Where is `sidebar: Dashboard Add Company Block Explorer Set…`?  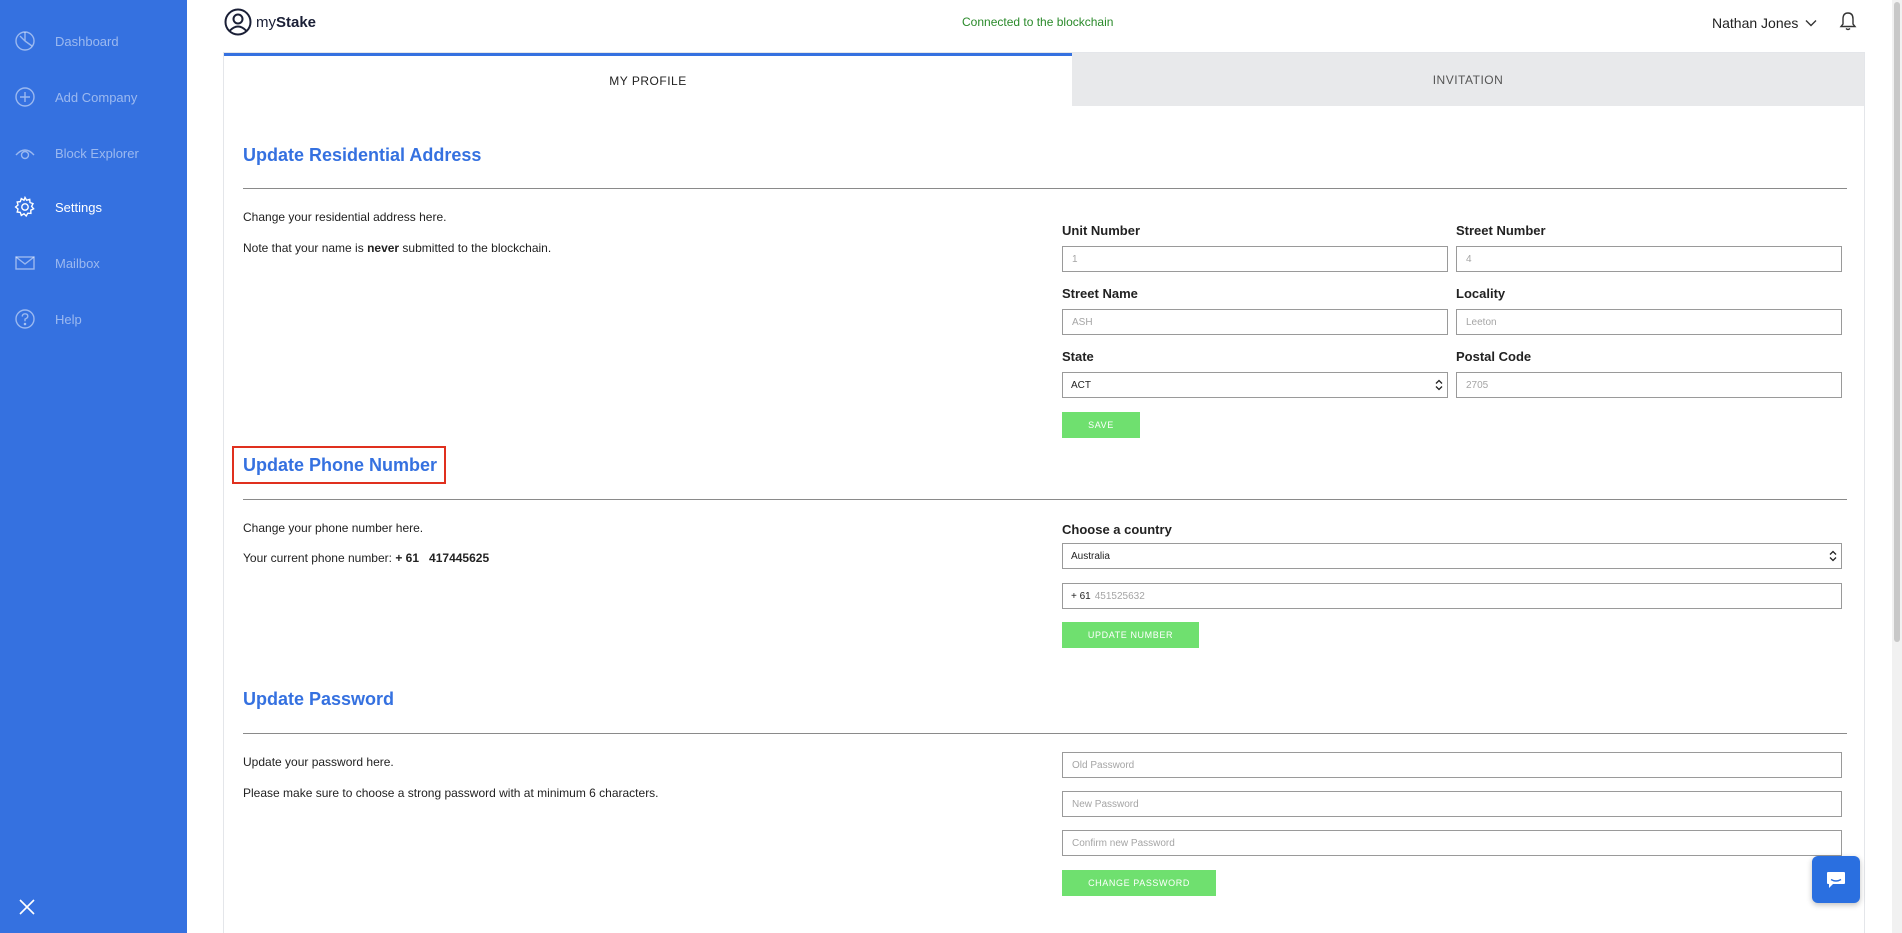 sidebar: Dashboard Add Company Block Explorer Set… is located at coordinates (93, 466).